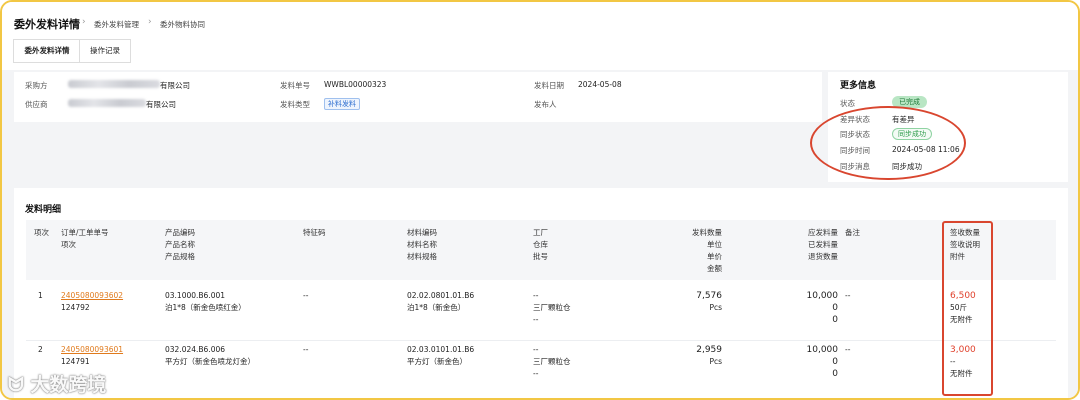 Image resolution: width=1080 pixels, height=400 pixels. Describe the element at coordinates (545, 104) in the screenshot. I see `publisher-label: 发布人` at that location.